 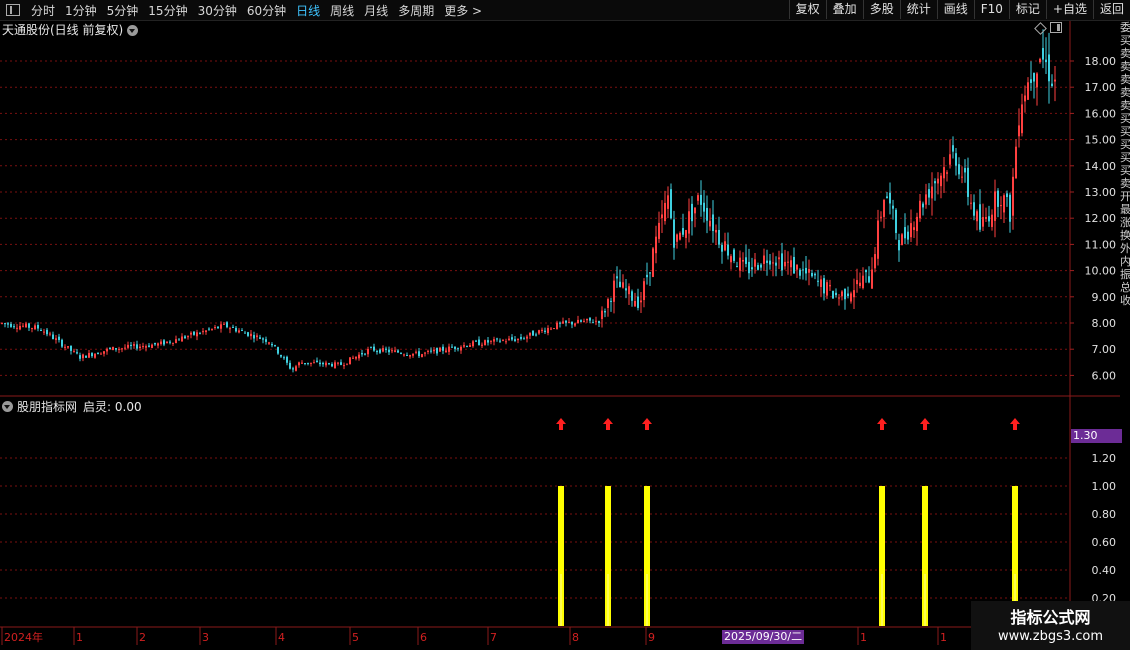 What do you see at coordinates (1101, 192) in the screenshot?
I see `price-tick-label: 13.00` at bounding box center [1101, 192].